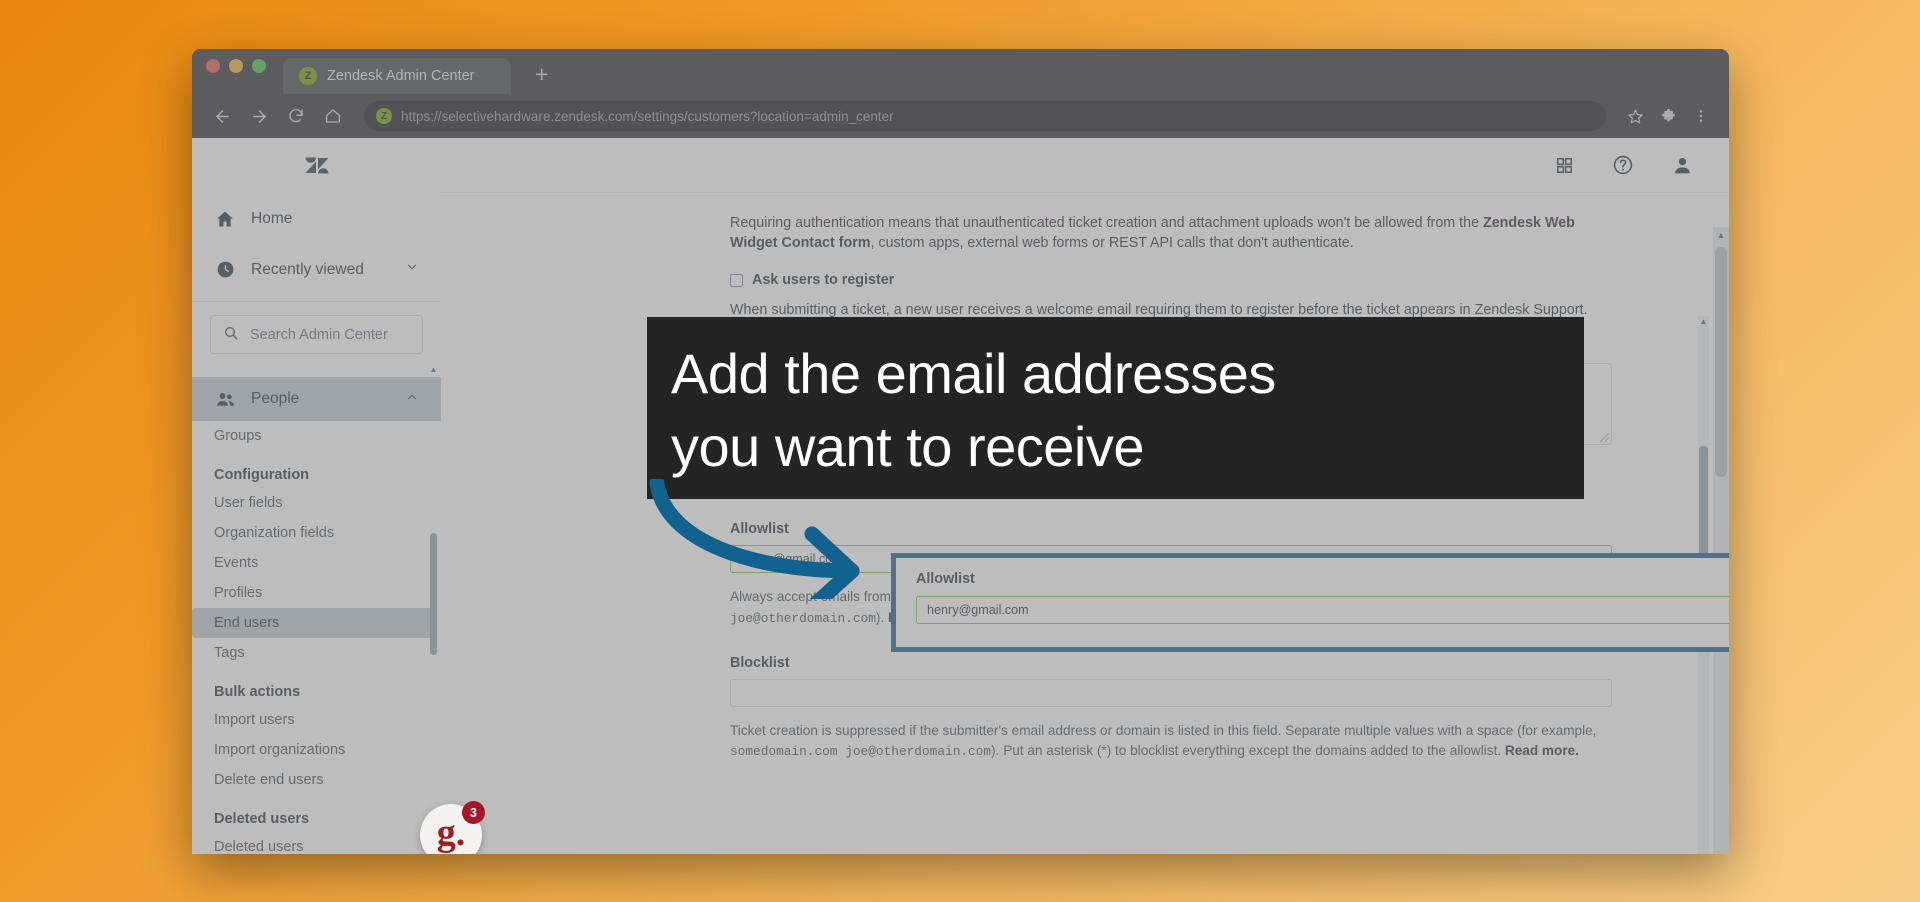 Image resolution: width=1920 pixels, height=902 pixels. What do you see at coordinates (312, 503) in the screenshot?
I see `sidebar-item-user-fields: User fields` at bounding box center [312, 503].